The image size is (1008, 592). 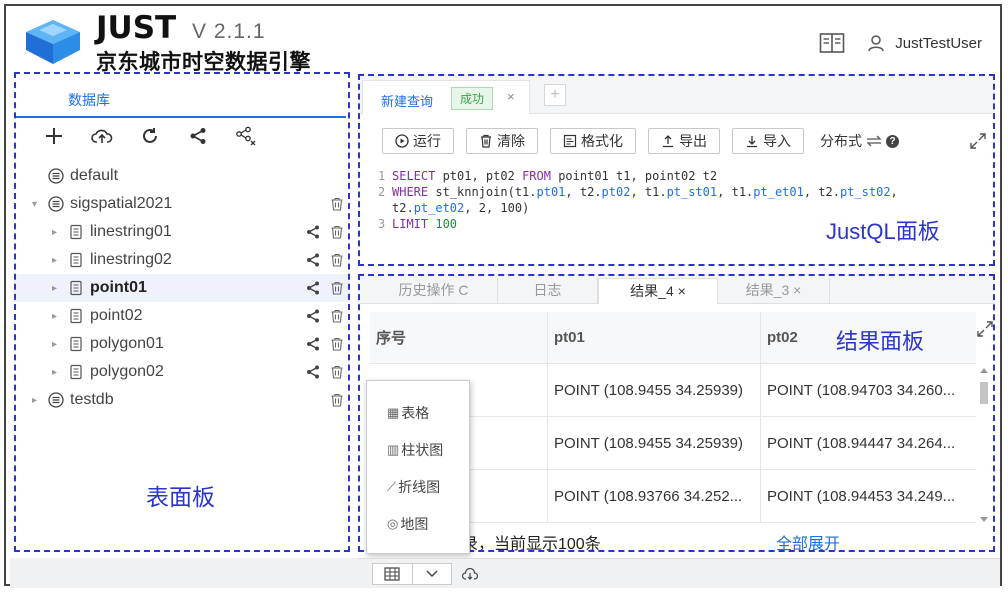 What do you see at coordinates (503, 41) in the screenshot?
I see `app-header: JUST V 2.1.1 京东城市时空数据引擎 JustTestUser` at bounding box center [503, 41].